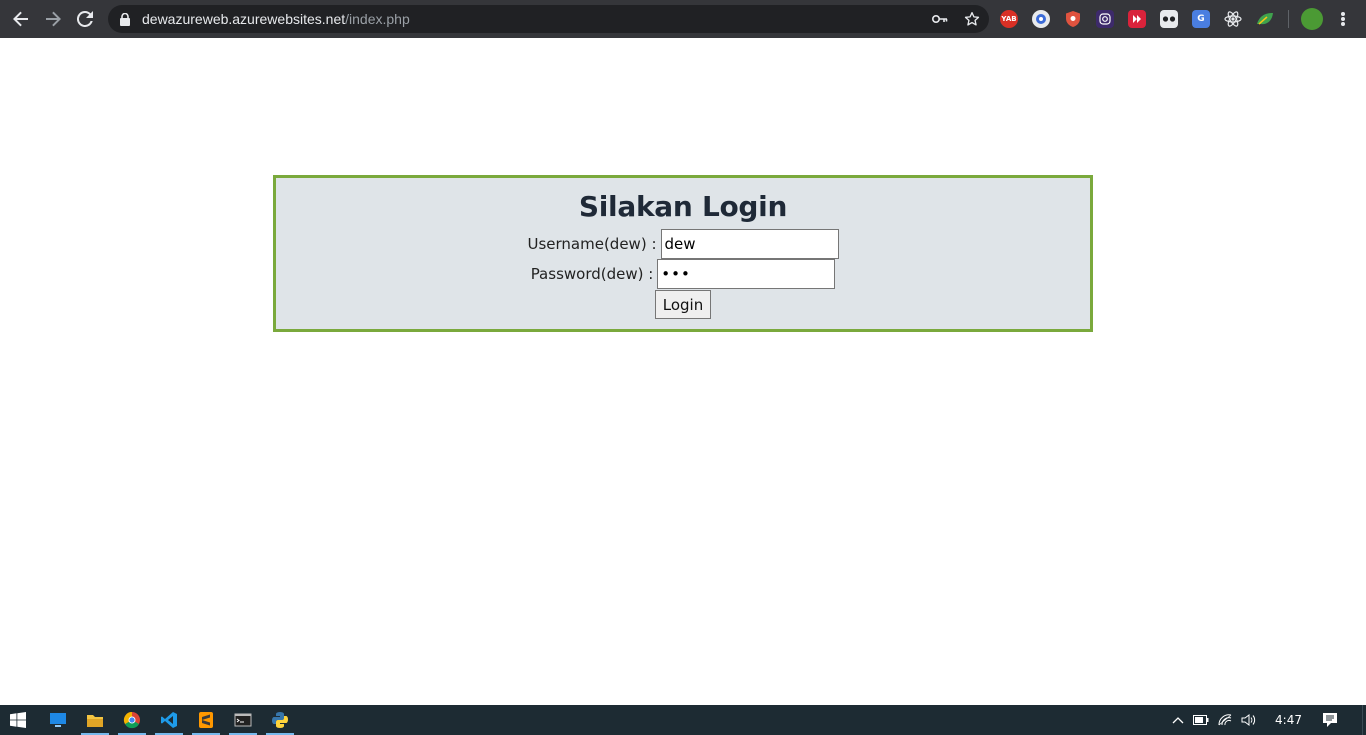 Image resolution: width=1366 pixels, height=735 pixels. What do you see at coordinates (683, 720) in the screenshot?
I see `windows-taskbar: 4:47` at bounding box center [683, 720].